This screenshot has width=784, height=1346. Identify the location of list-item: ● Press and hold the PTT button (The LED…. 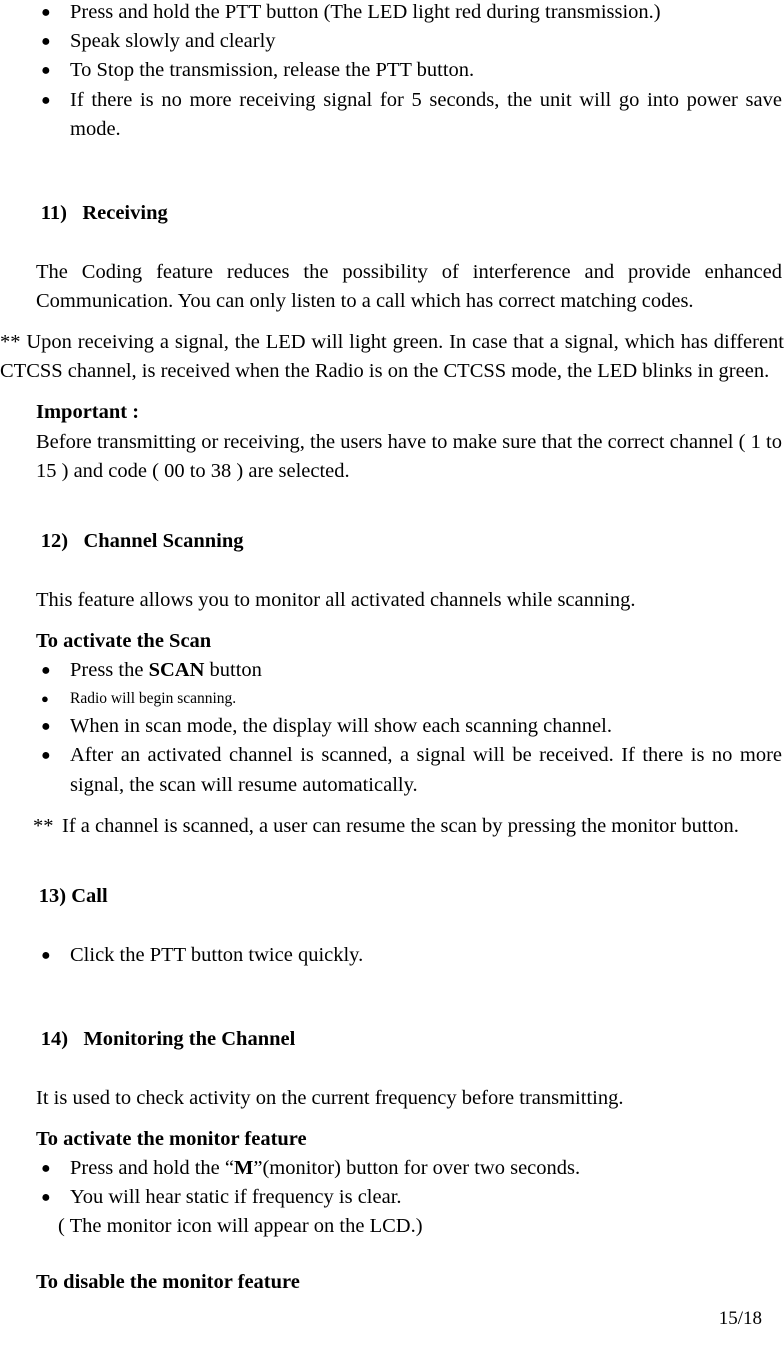
(392, 13).